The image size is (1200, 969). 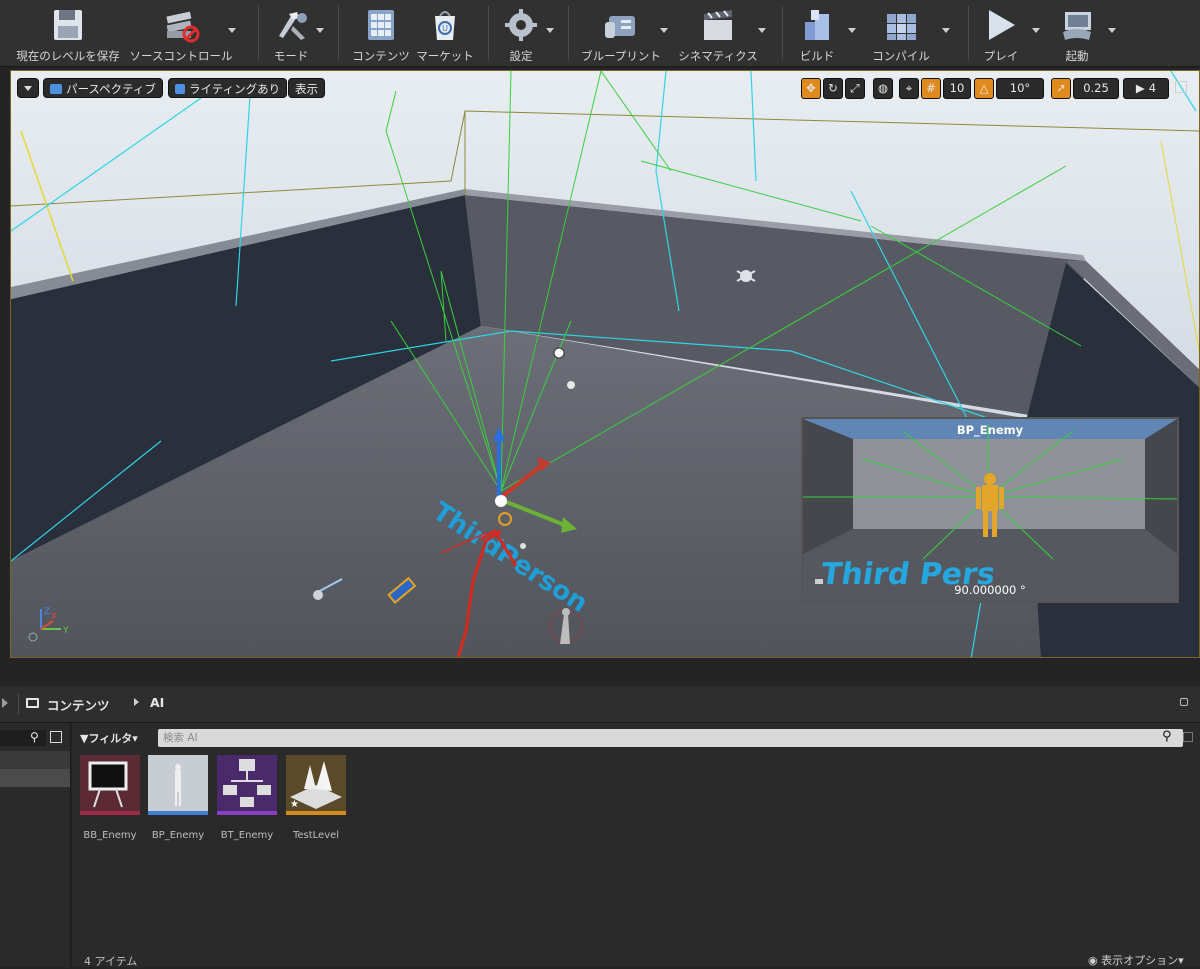 I want to click on compile-button: コンパイル, so click(x=909, y=33).